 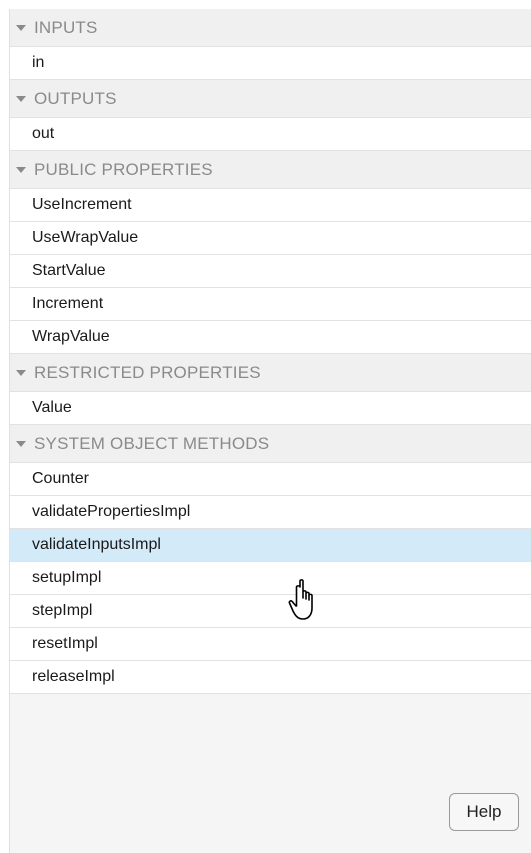 I want to click on list-item-value: Value, so click(x=270, y=408).